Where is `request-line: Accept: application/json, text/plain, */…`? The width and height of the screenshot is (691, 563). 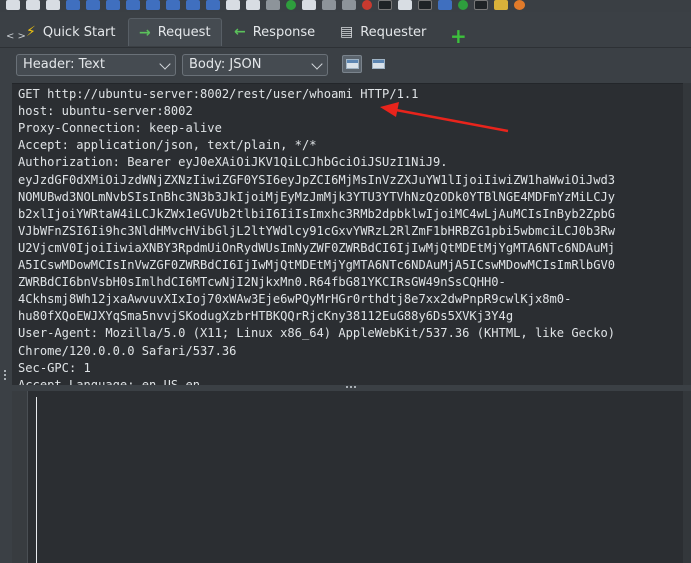 request-line: Accept: application/json, text/plain, */… is located at coordinates (167, 145).